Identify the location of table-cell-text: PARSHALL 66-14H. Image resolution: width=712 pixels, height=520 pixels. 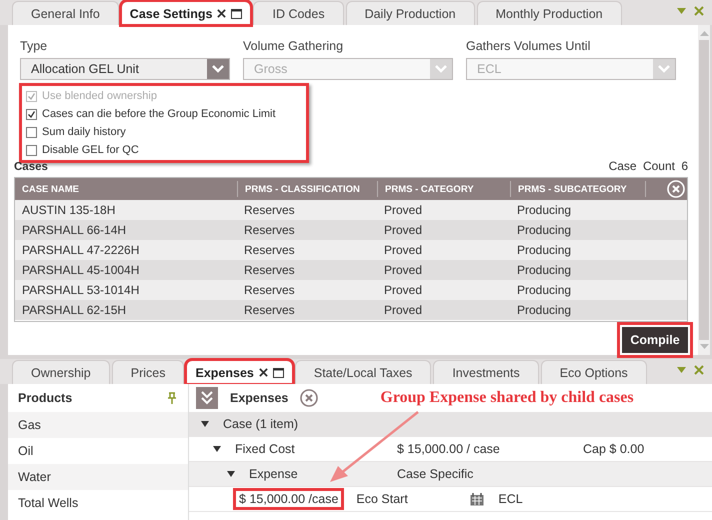
(74, 230).